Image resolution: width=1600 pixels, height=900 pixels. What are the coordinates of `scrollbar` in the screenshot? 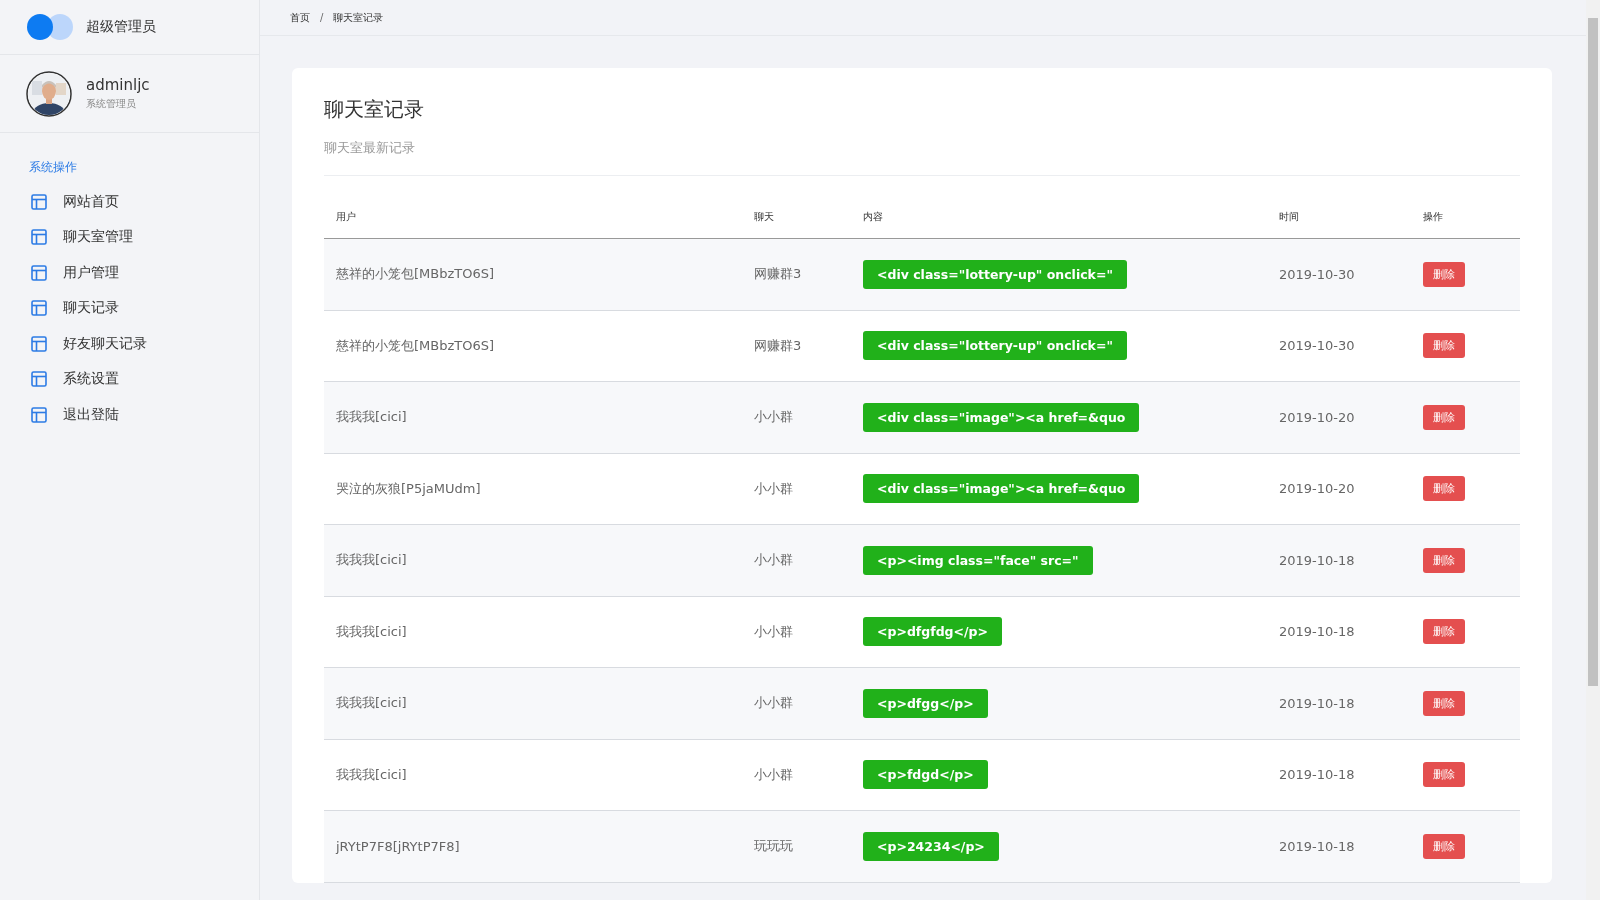 It's located at (1593, 450).